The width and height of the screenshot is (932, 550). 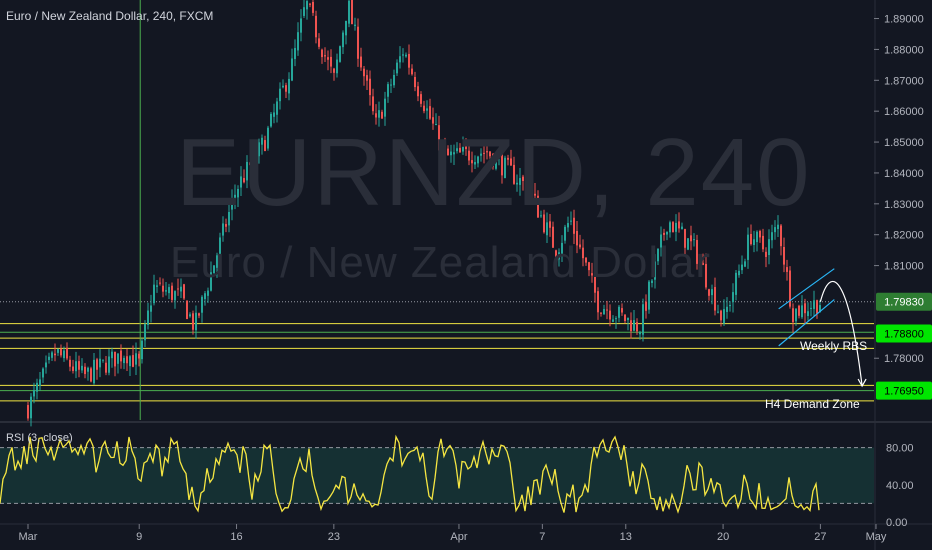 I want to click on h4-demand-zone-label: H4 Demand Zone, so click(x=812, y=404).